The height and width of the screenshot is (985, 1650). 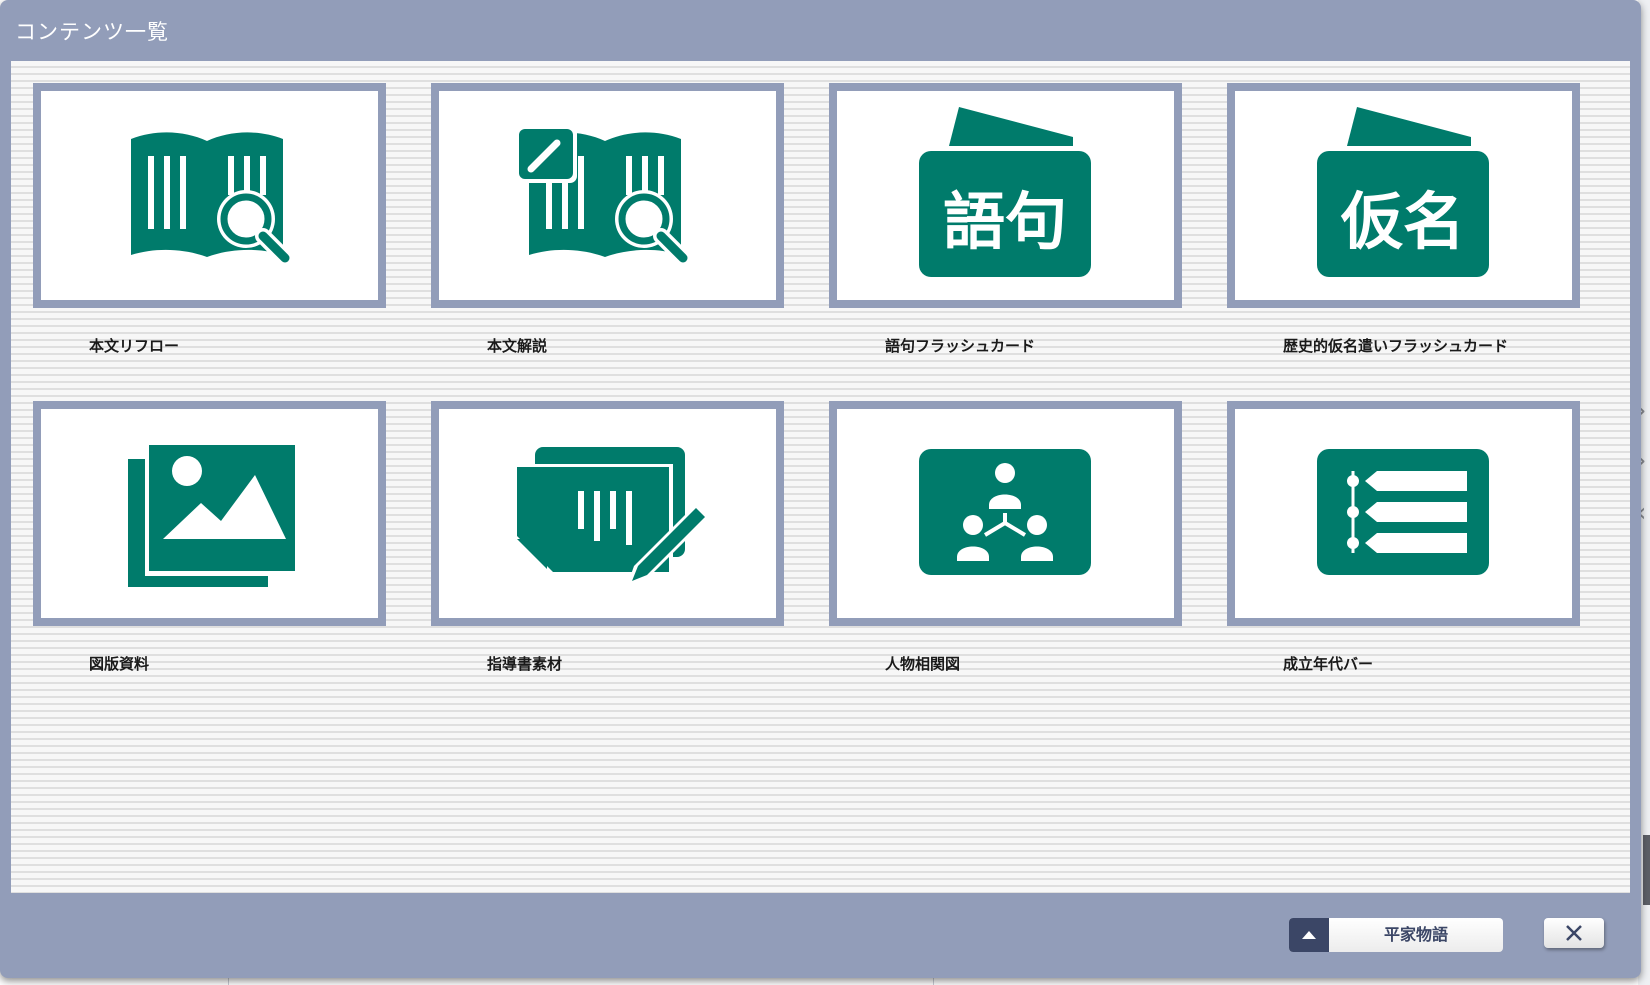 I want to click on tile-label: 図版資料, so click(x=119, y=664).